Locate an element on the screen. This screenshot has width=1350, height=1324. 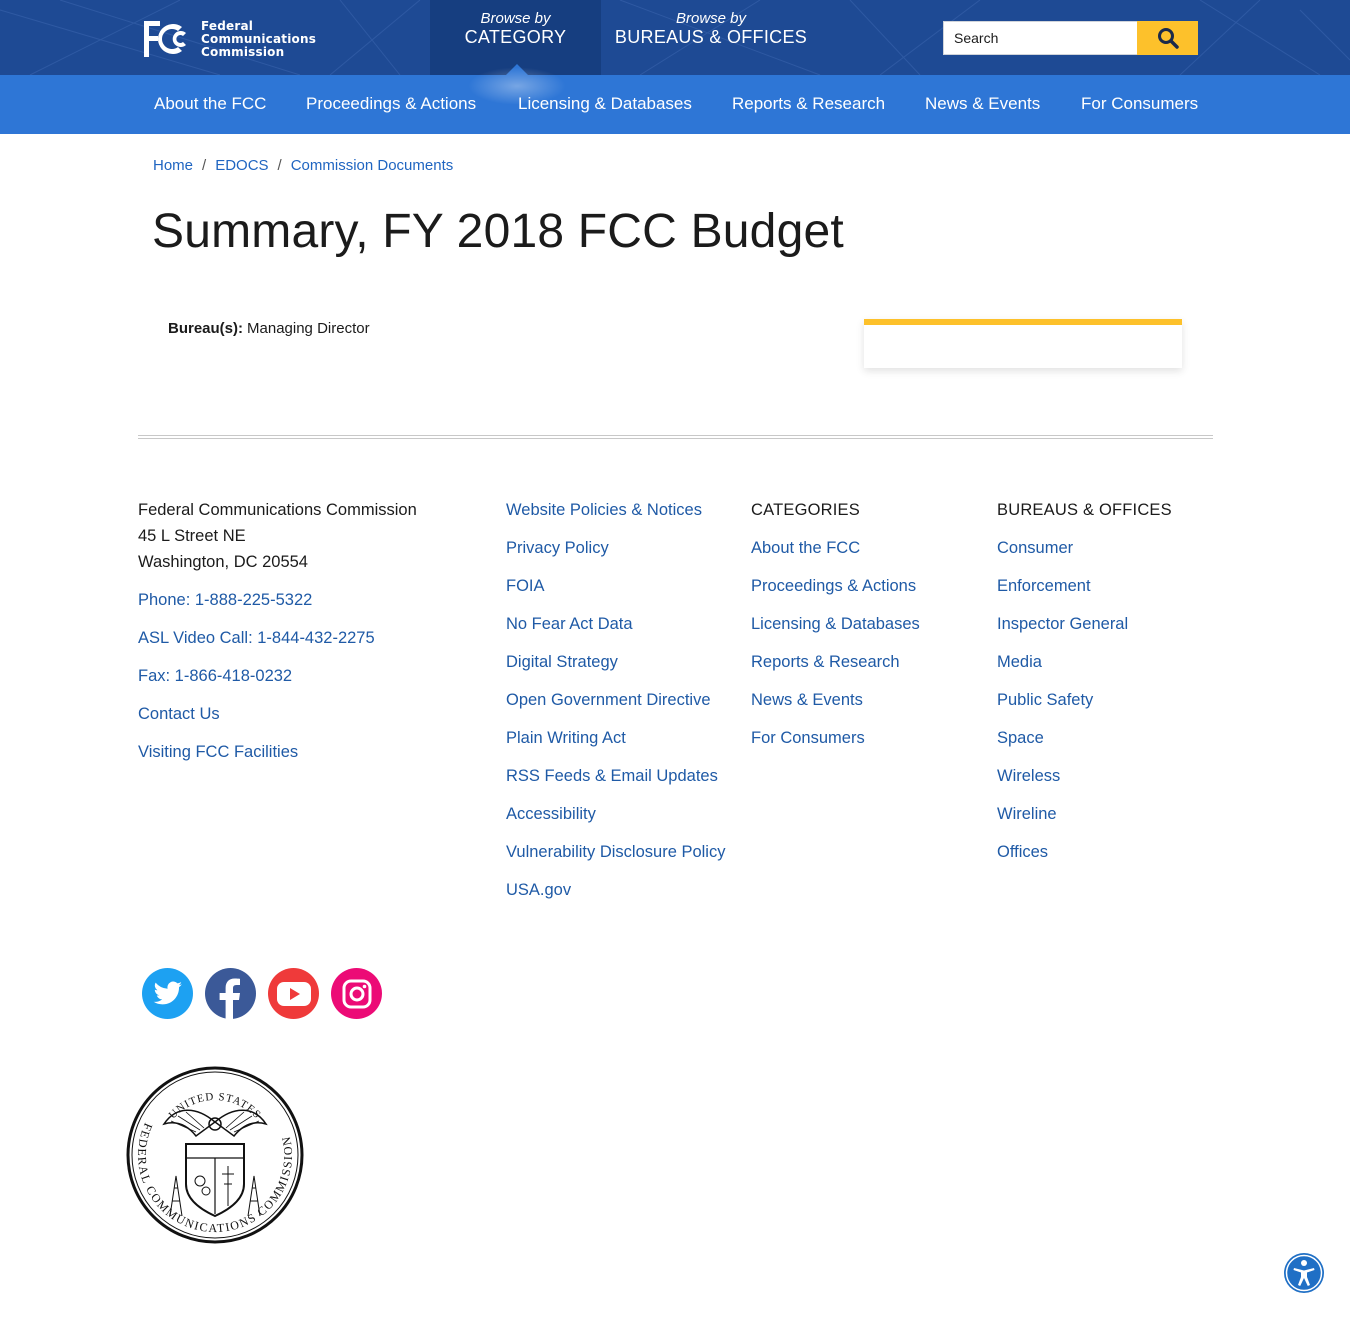
search-button is located at coordinates (1167, 38).